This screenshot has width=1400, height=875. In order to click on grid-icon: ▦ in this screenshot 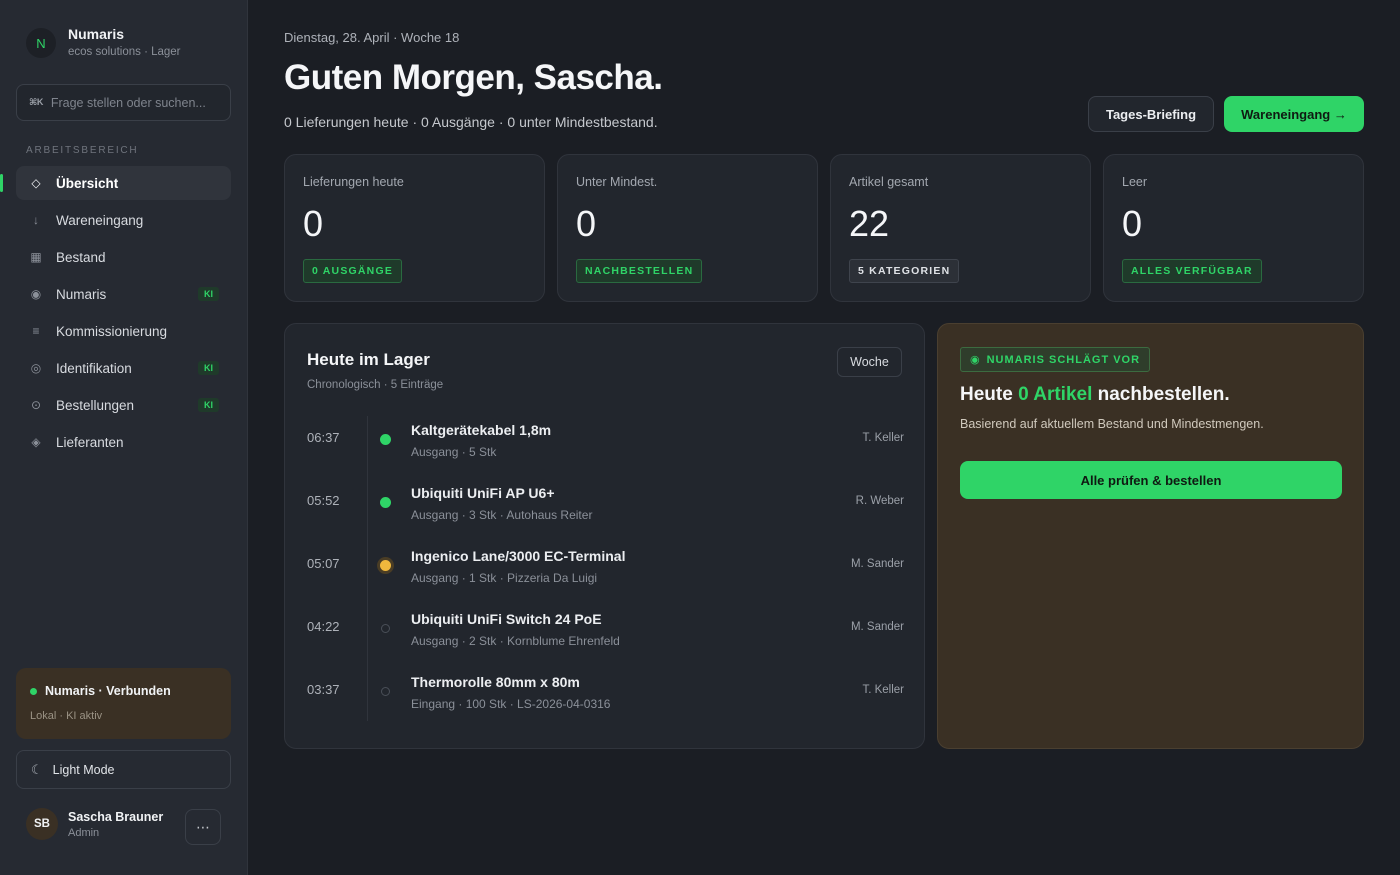, I will do `click(36, 257)`.